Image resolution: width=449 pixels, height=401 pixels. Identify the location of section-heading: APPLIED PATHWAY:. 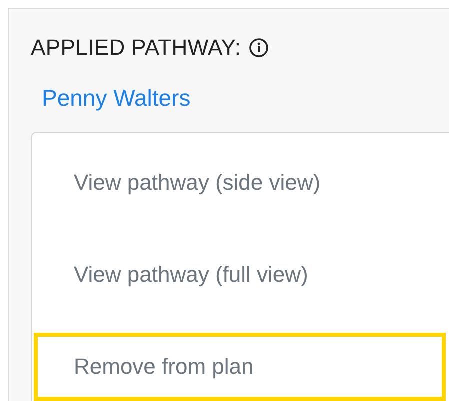
(136, 48).